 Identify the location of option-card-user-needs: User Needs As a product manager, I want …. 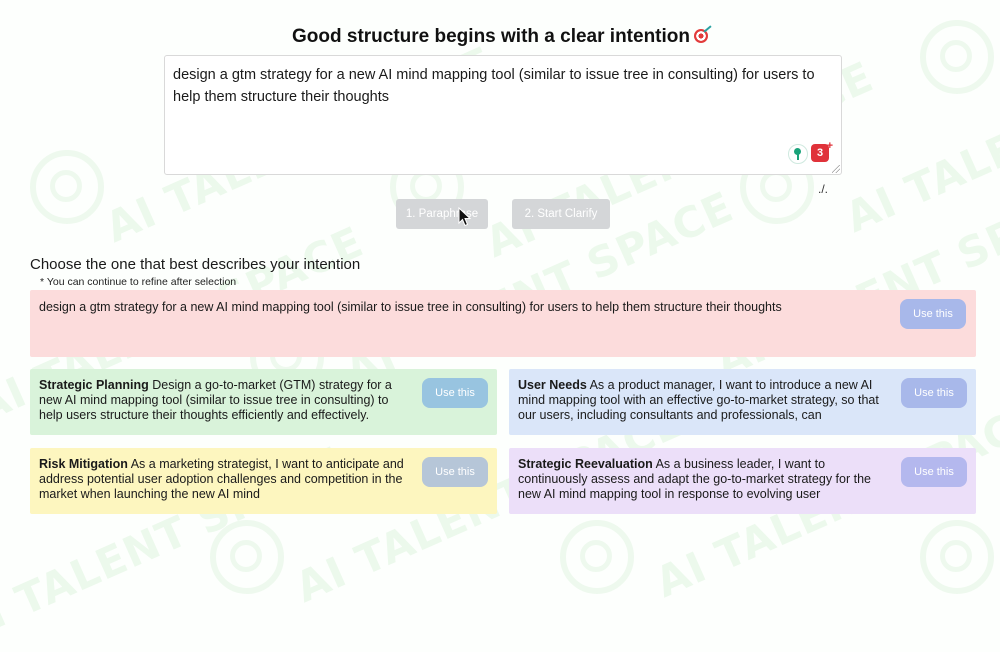
(742, 402).